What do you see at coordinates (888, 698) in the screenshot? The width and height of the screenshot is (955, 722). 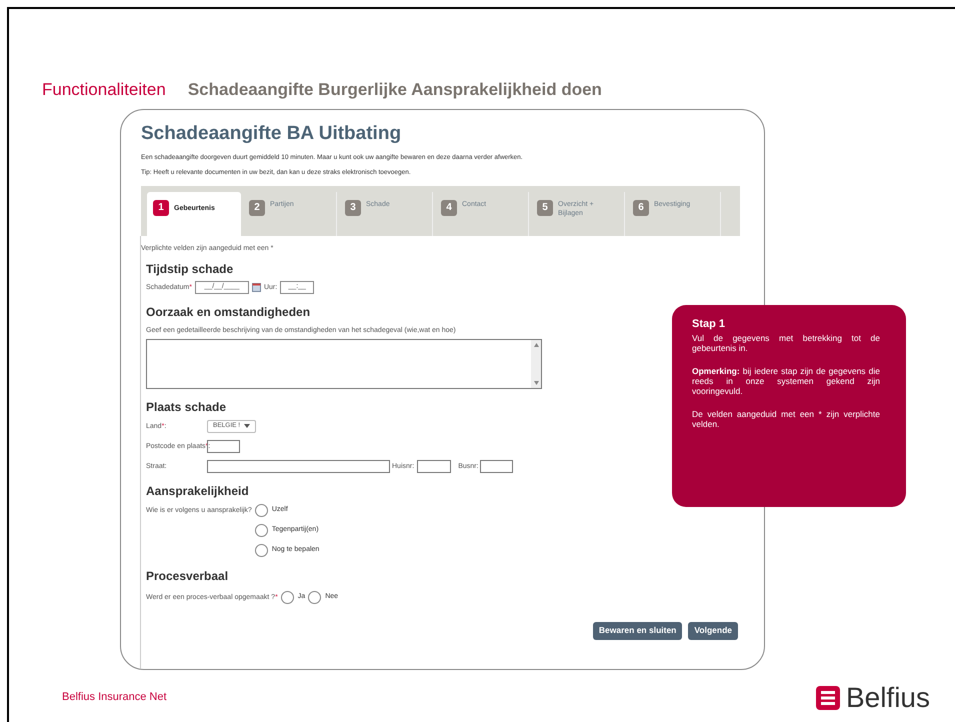 I see `logo-text: Belfius` at bounding box center [888, 698].